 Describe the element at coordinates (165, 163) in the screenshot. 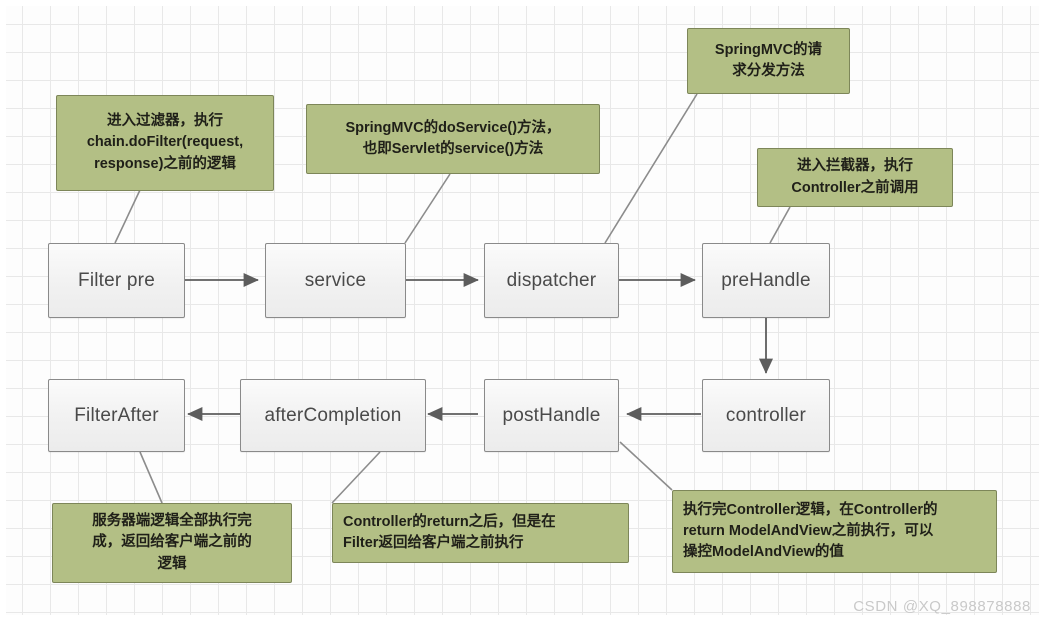

I see `note-line: response)之前的逻辑` at that location.